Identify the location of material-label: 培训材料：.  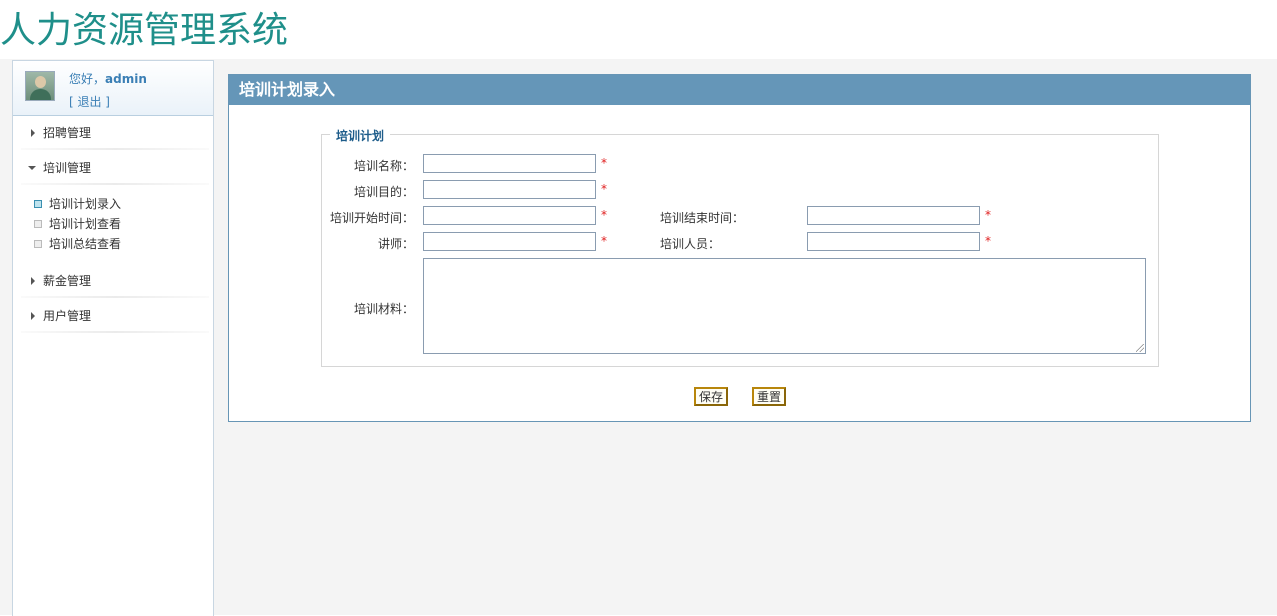
(383, 309).